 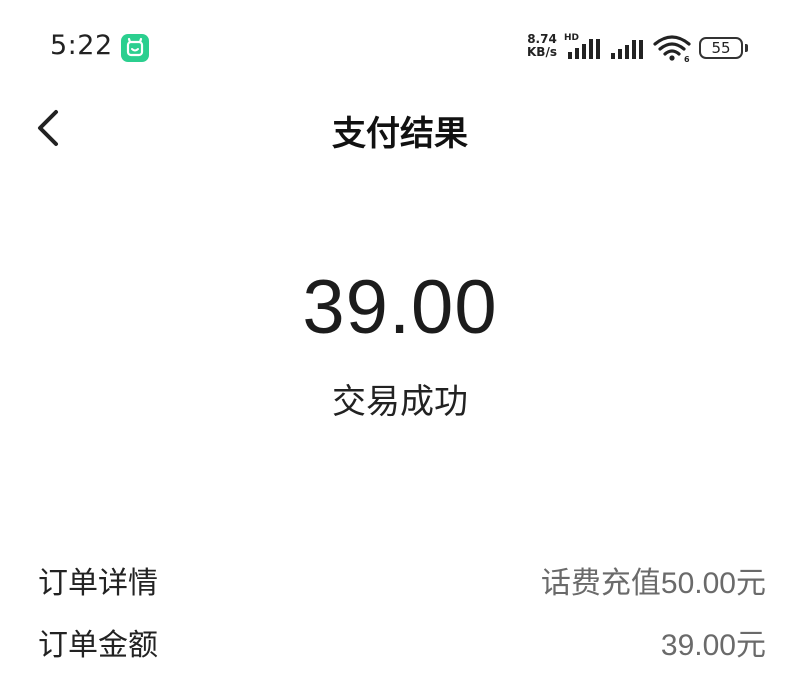 I want to click on order-amount-value: 39.00元, so click(x=713, y=645).